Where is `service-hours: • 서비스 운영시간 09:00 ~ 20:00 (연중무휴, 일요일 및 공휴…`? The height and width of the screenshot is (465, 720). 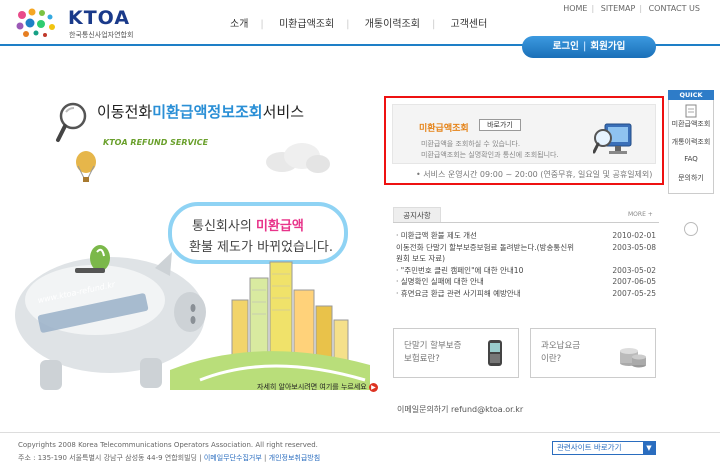 service-hours: • 서비스 운영시간 09:00 ~ 20:00 (연중무휴, 일요일 및 공휴… is located at coordinates (534, 174).